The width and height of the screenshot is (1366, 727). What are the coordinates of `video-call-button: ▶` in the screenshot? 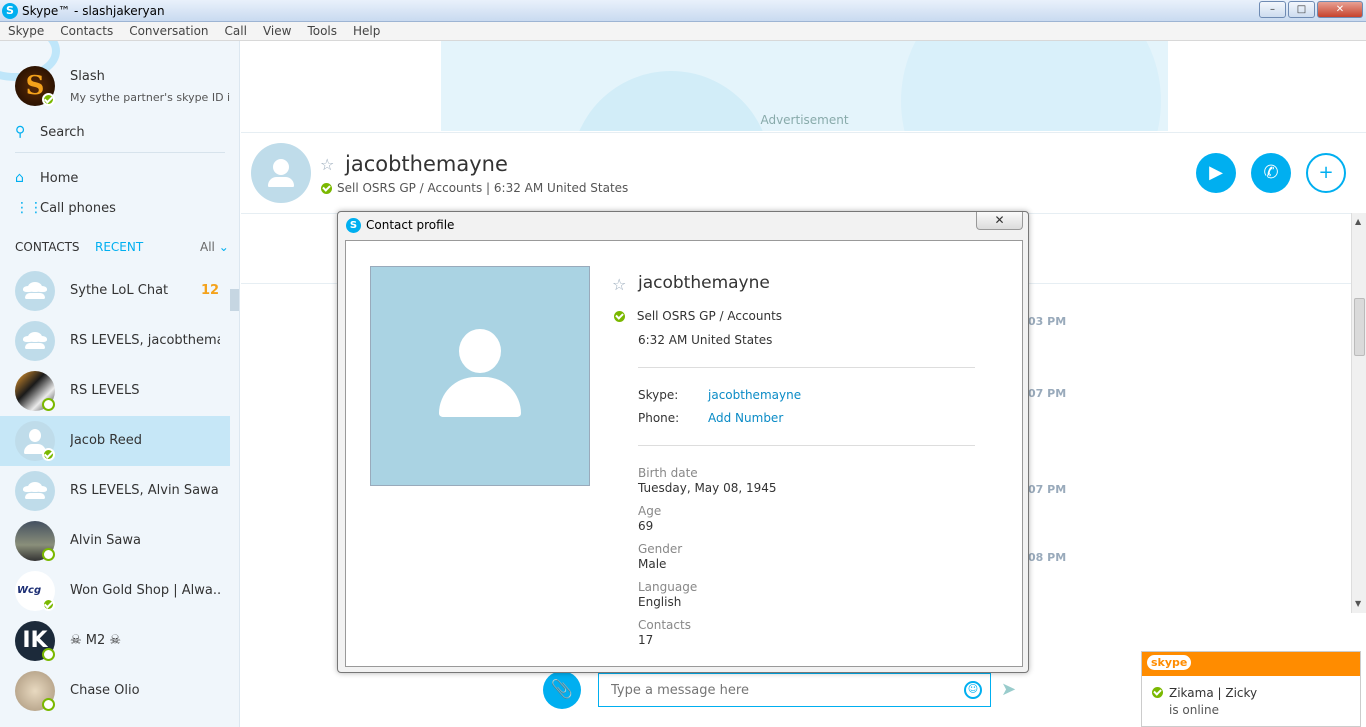 It's located at (1216, 173).